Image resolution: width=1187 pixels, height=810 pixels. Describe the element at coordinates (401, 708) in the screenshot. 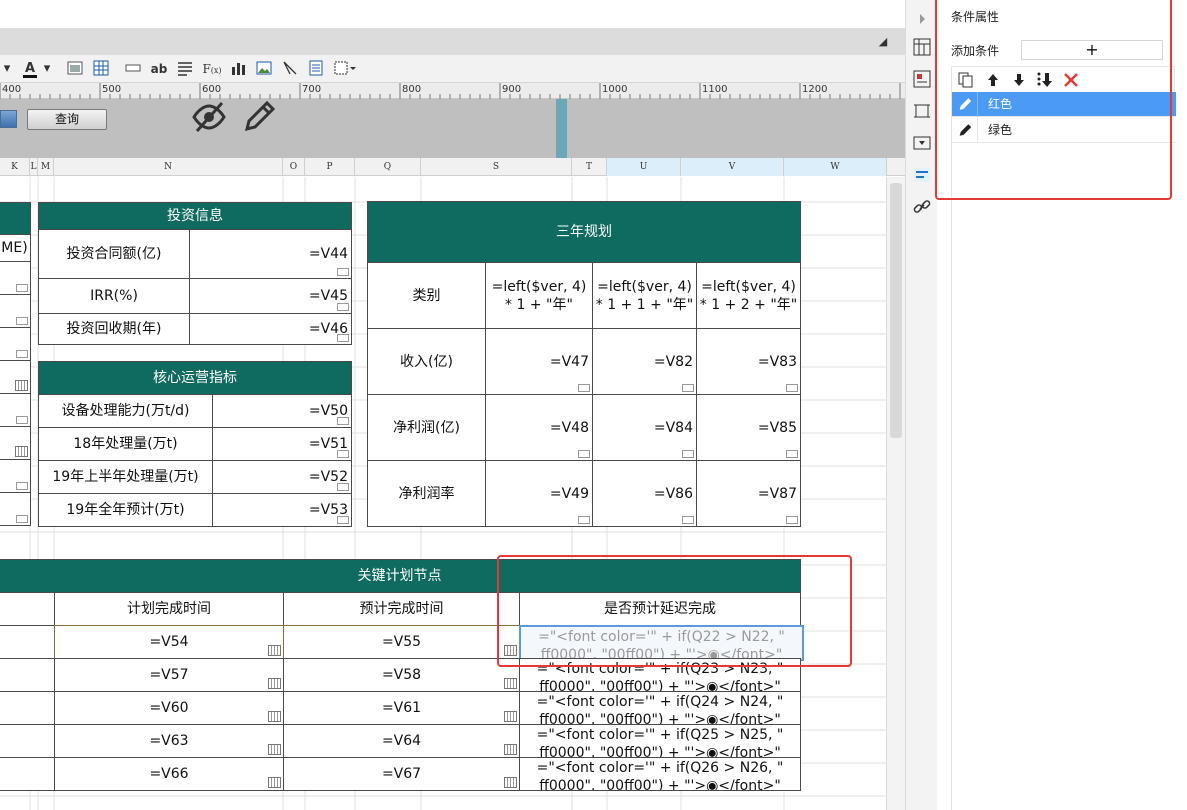

I see `milestone-expected-cell: =V61` at that location.